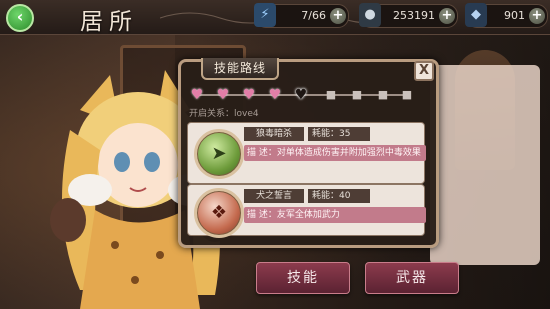 This screenshot has height=309, width=550. Describe the element at coordinates (109, 22) in the screenshot. I see `page-title: 居所` at that location.